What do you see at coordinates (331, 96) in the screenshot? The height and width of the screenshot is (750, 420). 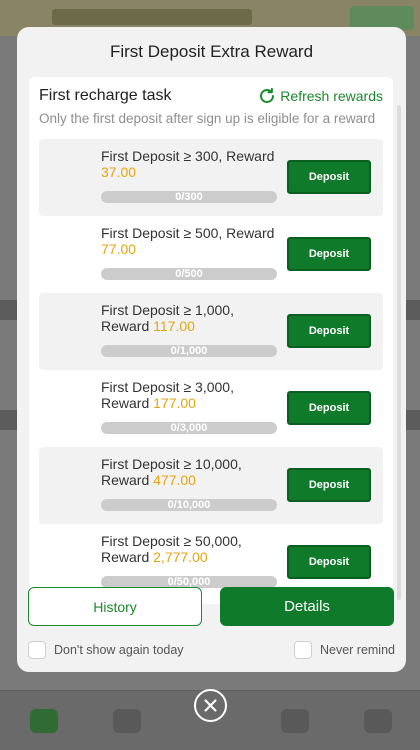 I see `refresh-rewards-label: Refresh rewards` at bounding box center [331, 96].